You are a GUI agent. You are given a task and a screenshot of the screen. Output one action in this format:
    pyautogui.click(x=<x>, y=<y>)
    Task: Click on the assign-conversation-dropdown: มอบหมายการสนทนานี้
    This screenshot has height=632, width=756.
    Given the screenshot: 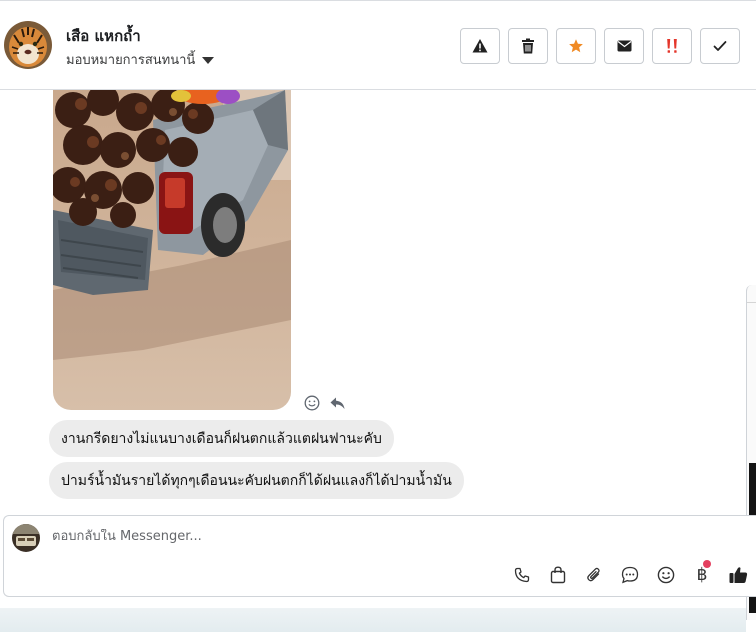 What is the action you would take?
    pyautogui.click(x=140, y=59)
    